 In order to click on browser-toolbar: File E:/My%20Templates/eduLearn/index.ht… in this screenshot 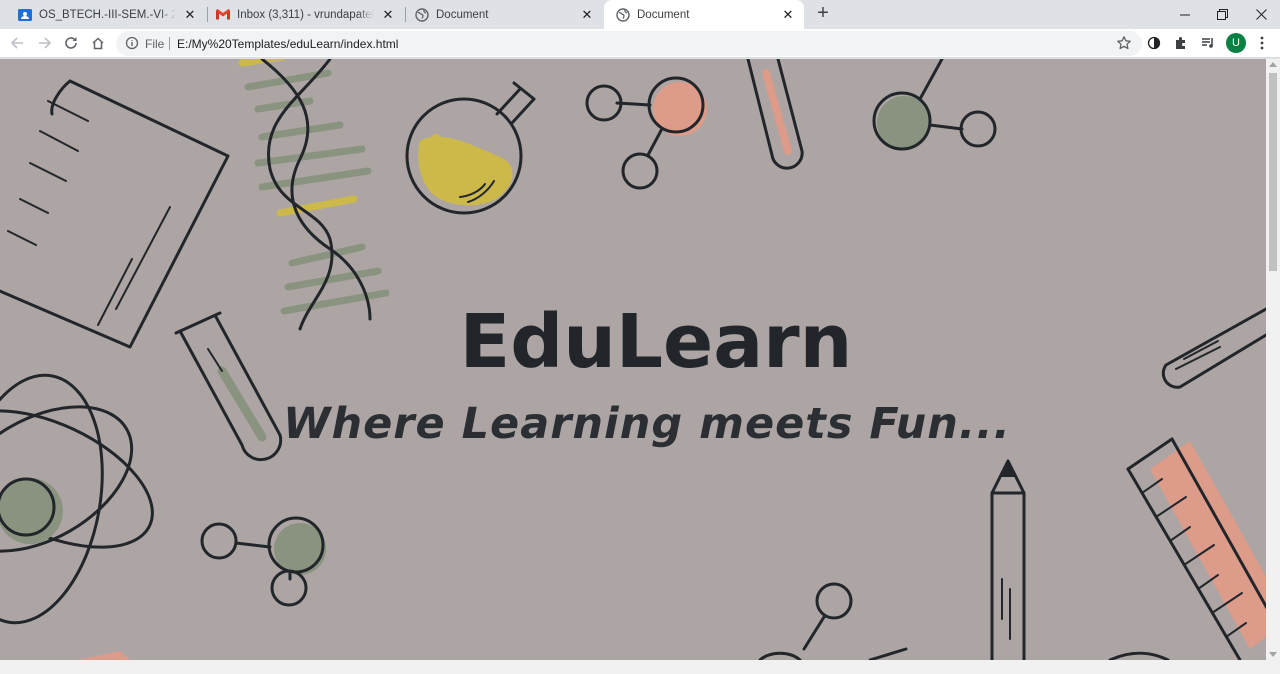, I will do `click(640, 43)`.